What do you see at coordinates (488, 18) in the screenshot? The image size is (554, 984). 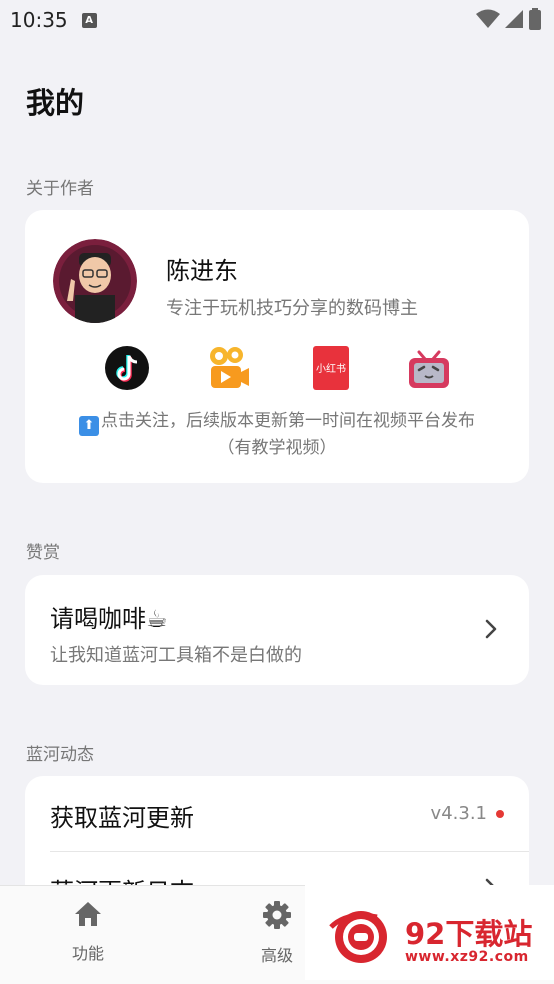 I see `wifi-icon` at bounding box center [488, 18].